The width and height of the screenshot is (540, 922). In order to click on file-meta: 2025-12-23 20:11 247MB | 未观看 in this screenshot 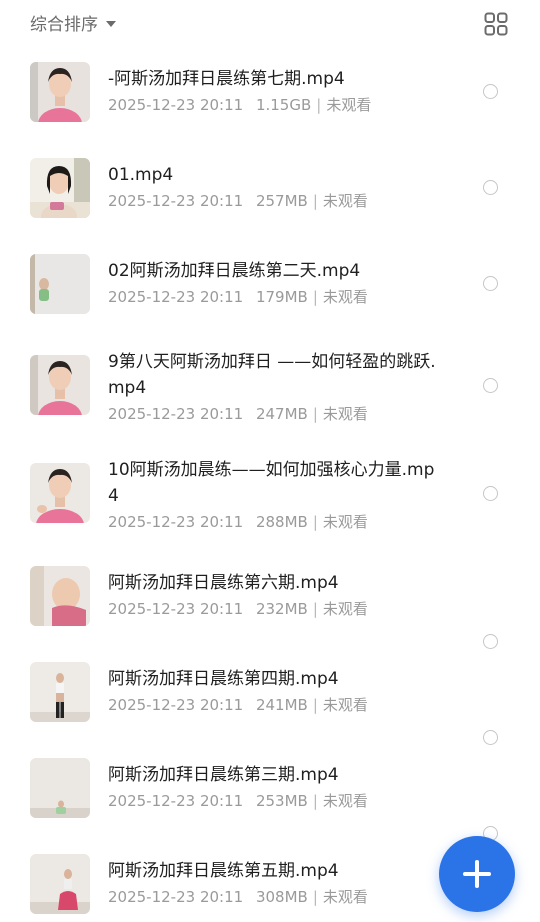, I will do `click(273, 414)`.